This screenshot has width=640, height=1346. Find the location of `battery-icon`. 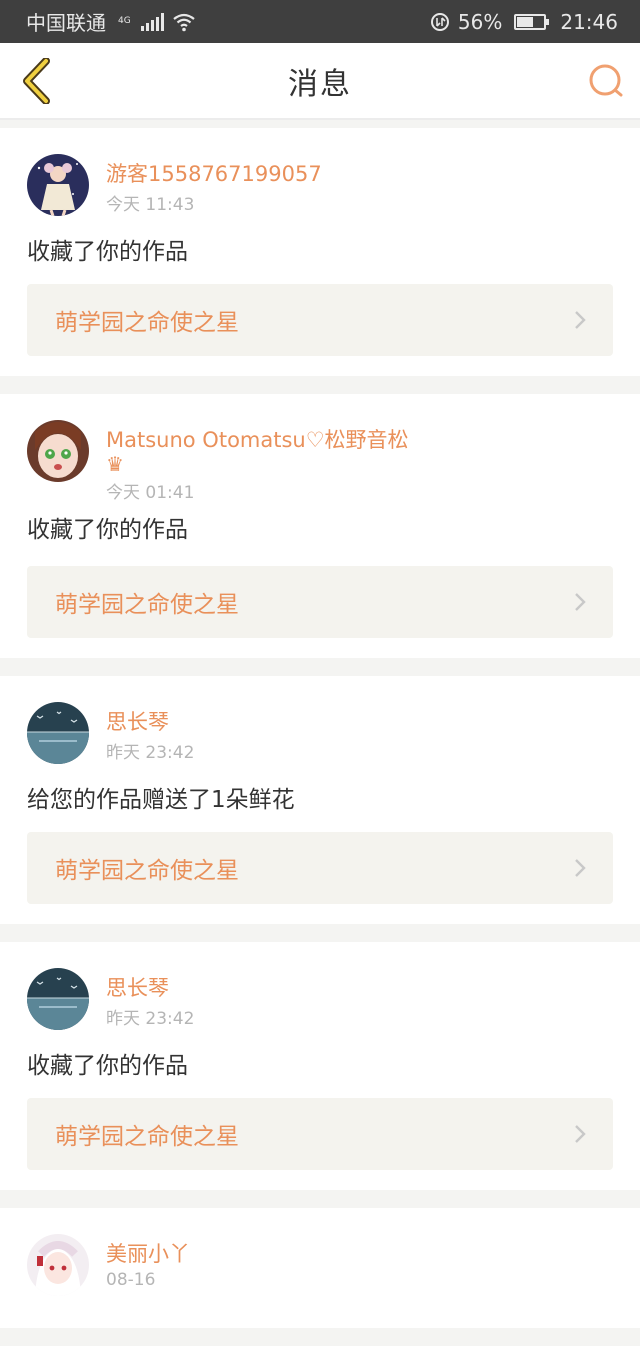

battery-icon is located at coordinates (532, 21).